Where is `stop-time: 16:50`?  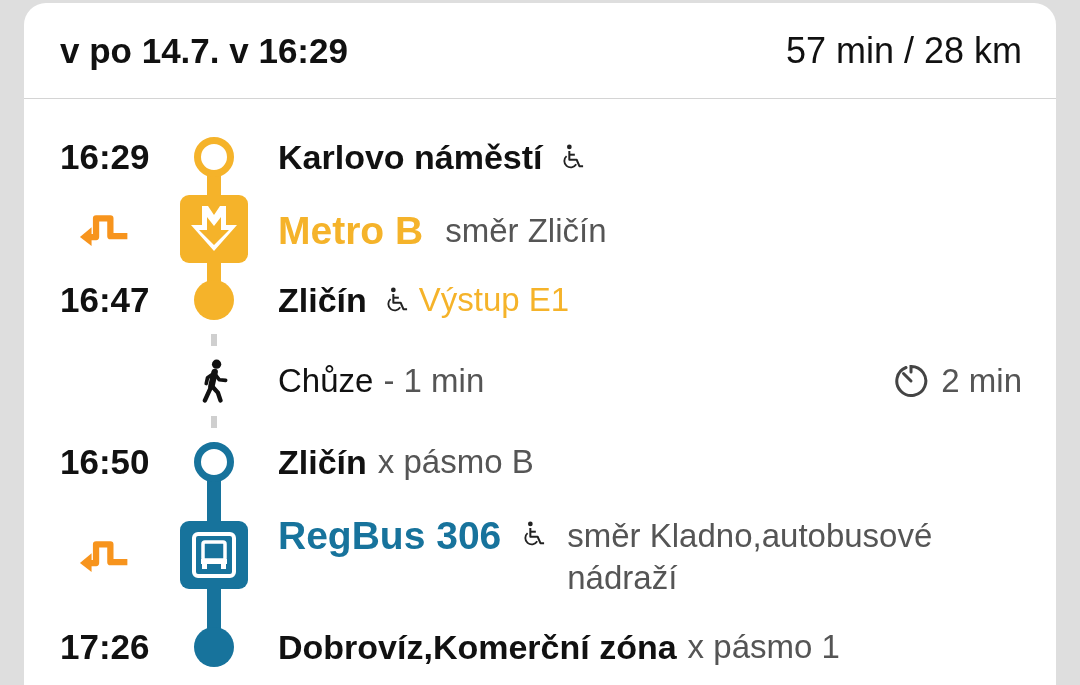 stop-time: 16:50 is located at coordinates (105, 462).